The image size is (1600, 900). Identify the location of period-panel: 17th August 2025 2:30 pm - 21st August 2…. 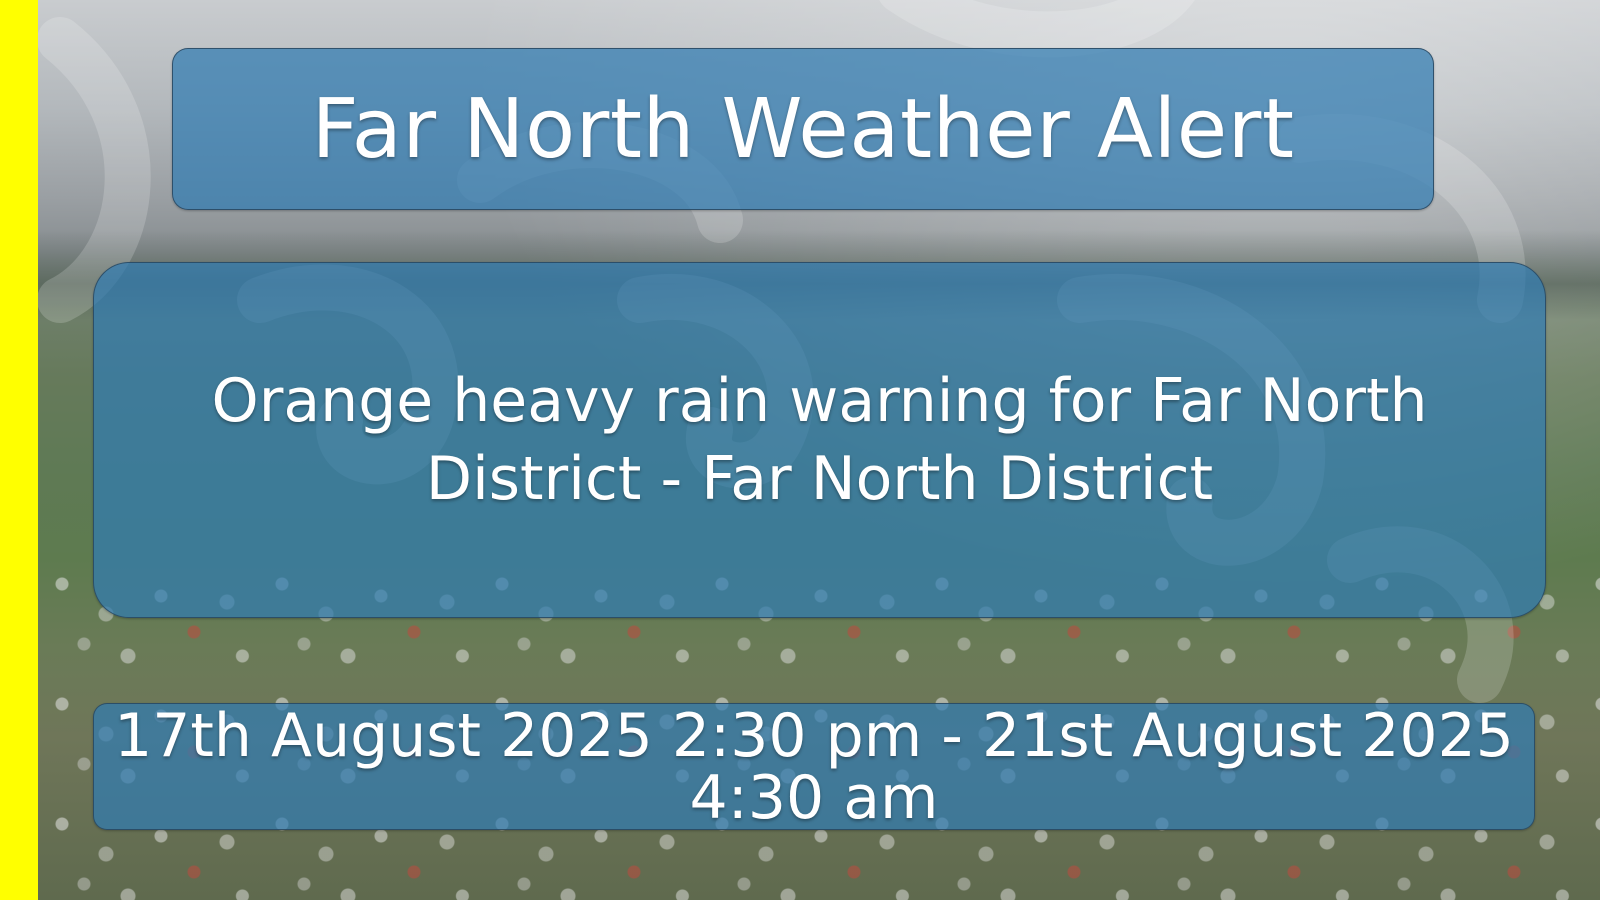
(814, 766).